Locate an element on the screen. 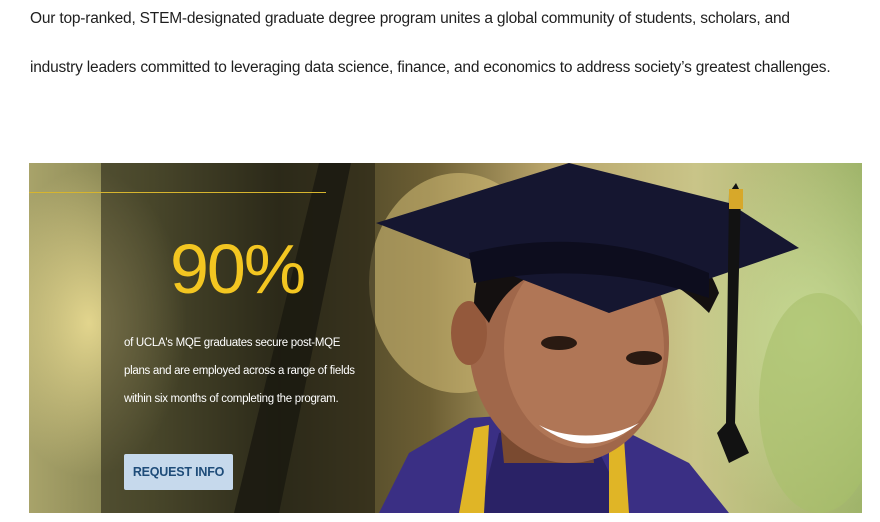 This screenshot has width=880, height=522. gold-divider is located at coordinates (177, 192).